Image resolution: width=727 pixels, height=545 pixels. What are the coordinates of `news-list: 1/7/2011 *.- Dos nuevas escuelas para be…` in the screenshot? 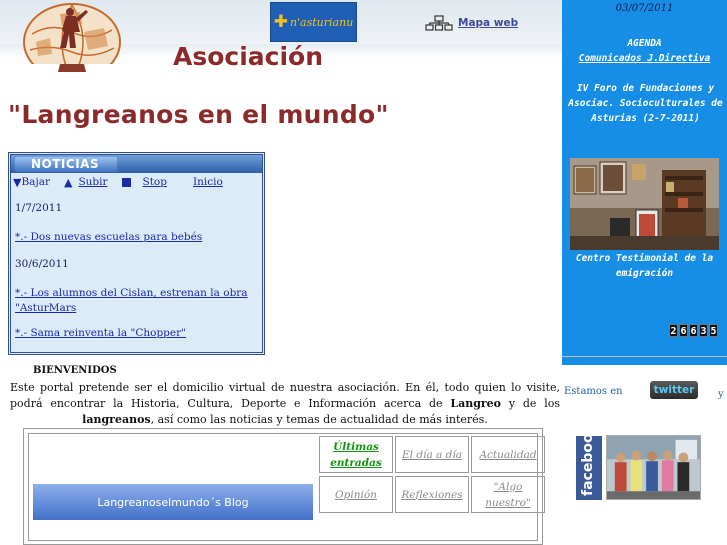 It's located at (136, 271).